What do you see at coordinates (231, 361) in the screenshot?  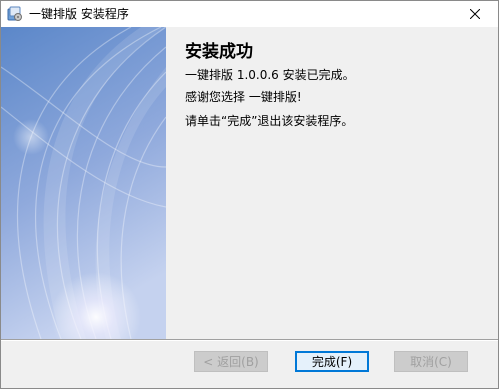 I see `back-button: < 返回(B)` at bounding box center [231, 361].